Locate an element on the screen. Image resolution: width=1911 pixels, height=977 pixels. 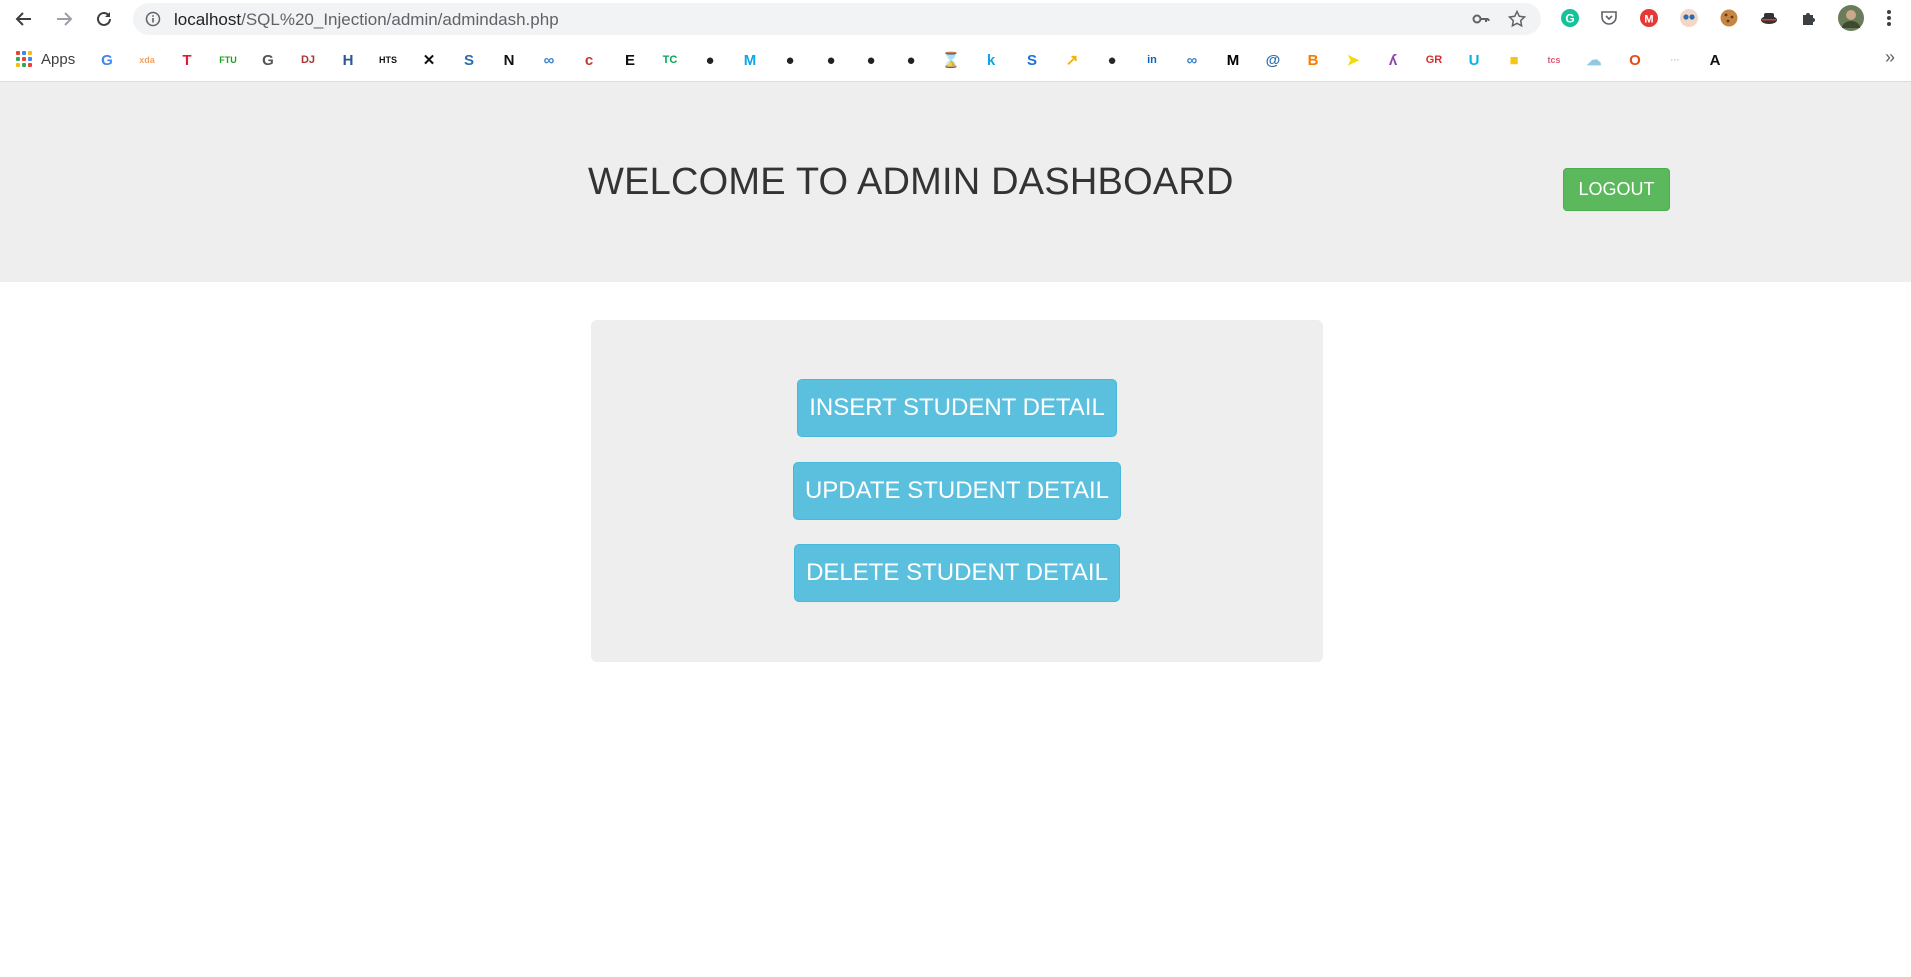
gr-icon: GR is located at coordinates (1434, 60).